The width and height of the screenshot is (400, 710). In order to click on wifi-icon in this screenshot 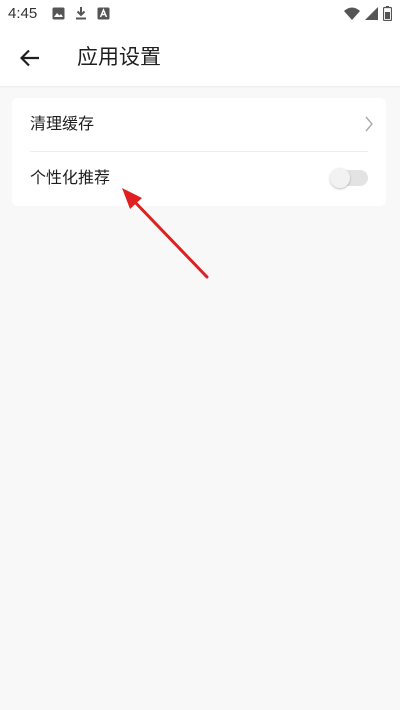, I will do `click(352, 13)`.